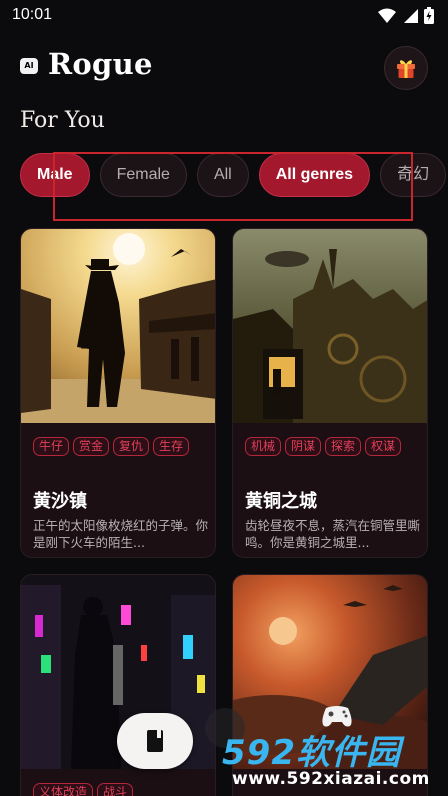 The image size is (448, 796). Describe the element at coordinates (224, 16) in the screenshot. I see `status-bar: 10:01` at that location.